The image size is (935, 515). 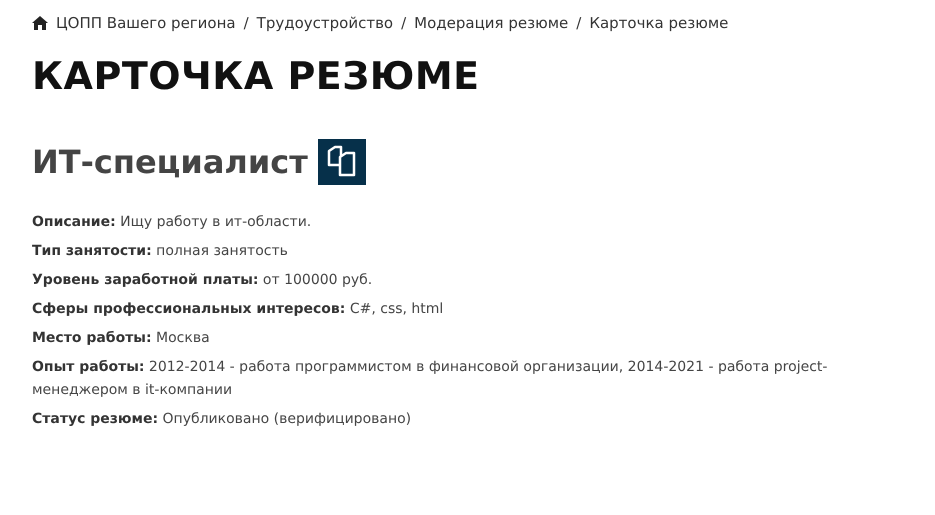 I want to click on detail-line: Тип занятости: полная занятость, so click(x=160, y=252).